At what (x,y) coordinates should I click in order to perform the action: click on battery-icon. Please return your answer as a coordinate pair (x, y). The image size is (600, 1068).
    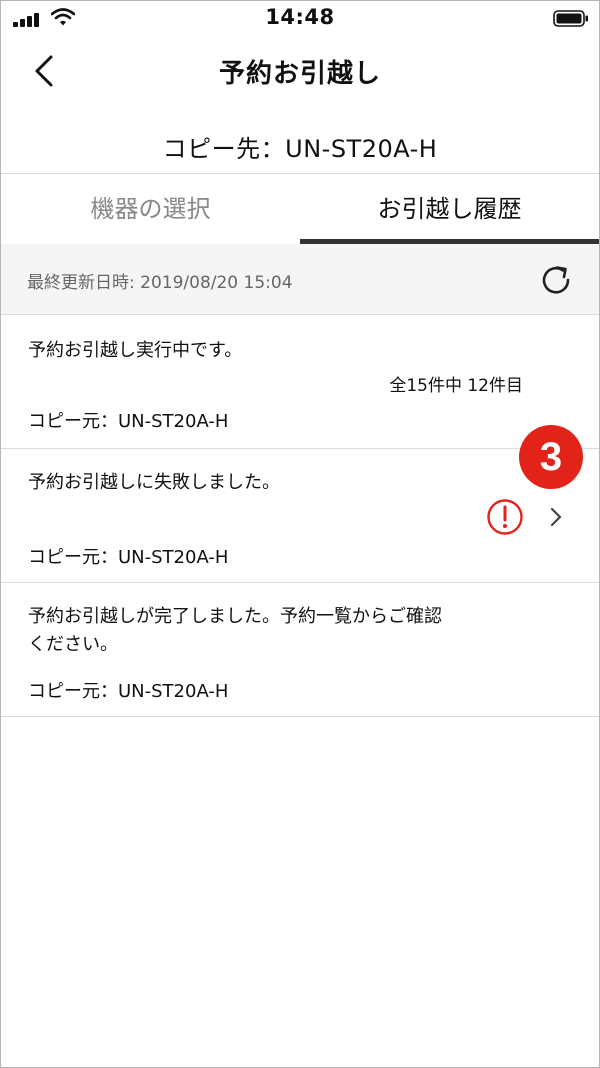
    Looking at the image, I should click on (570, 18).